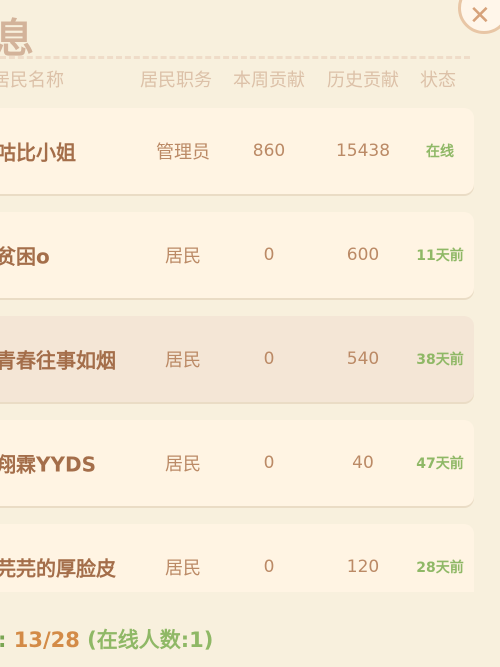 The image size is (500, 667). Describe the element at coordinates (440, 464) in the screenshot. I see `resident-status: 47天前` at that location.